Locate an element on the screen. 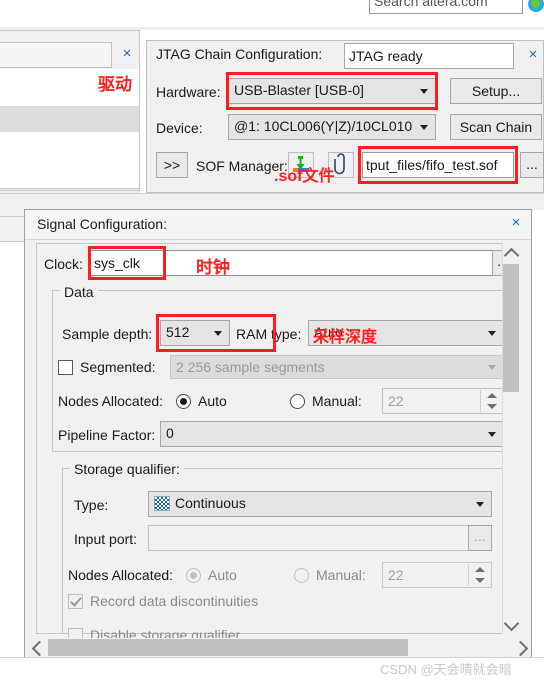 The width and height of the screenshot is (544, 681). storage-qualifier-type-value: Continuous is located at coordinates (210, 503).